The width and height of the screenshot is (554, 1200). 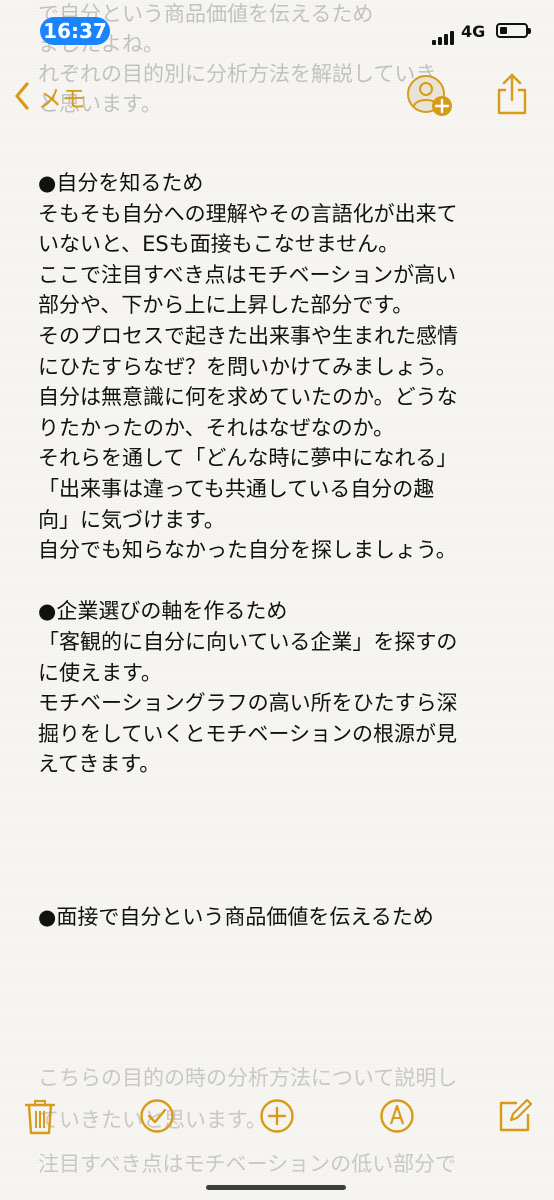 I want to click on add-attachment-button, so click(x=277, y=1118).